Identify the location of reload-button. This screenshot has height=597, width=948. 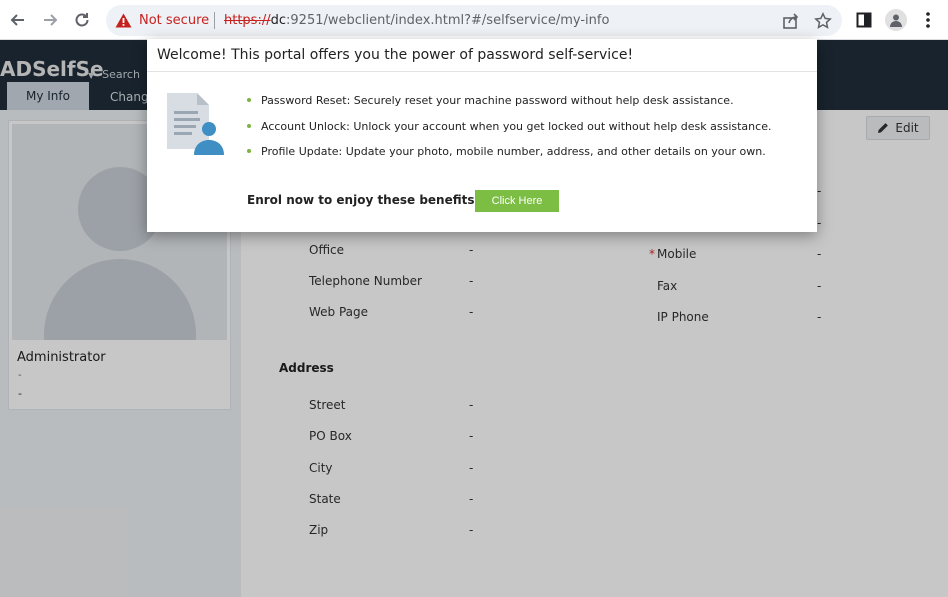
(82, 20).